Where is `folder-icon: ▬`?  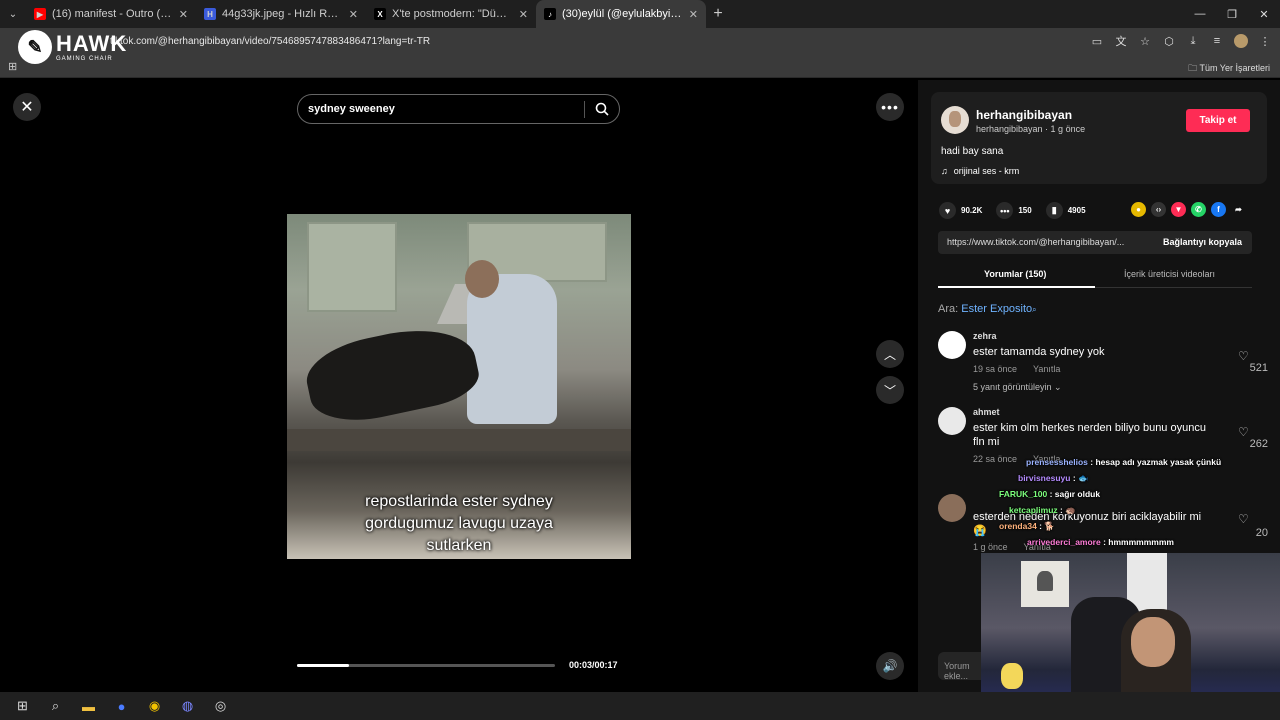
folder-icon: ▬ is located at coordinates (88, 706).